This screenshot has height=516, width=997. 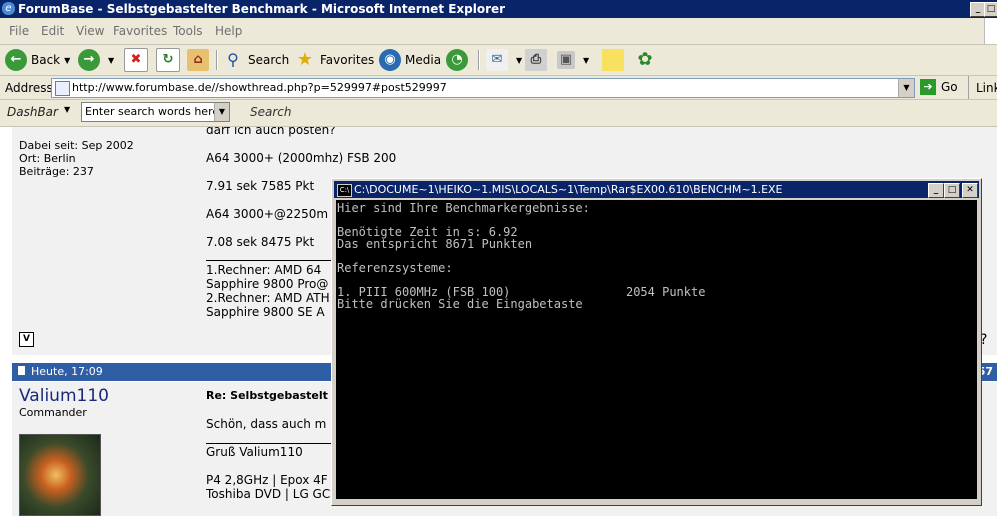 I want to click on console-minimize-button: _, so click(x=936, y=190).